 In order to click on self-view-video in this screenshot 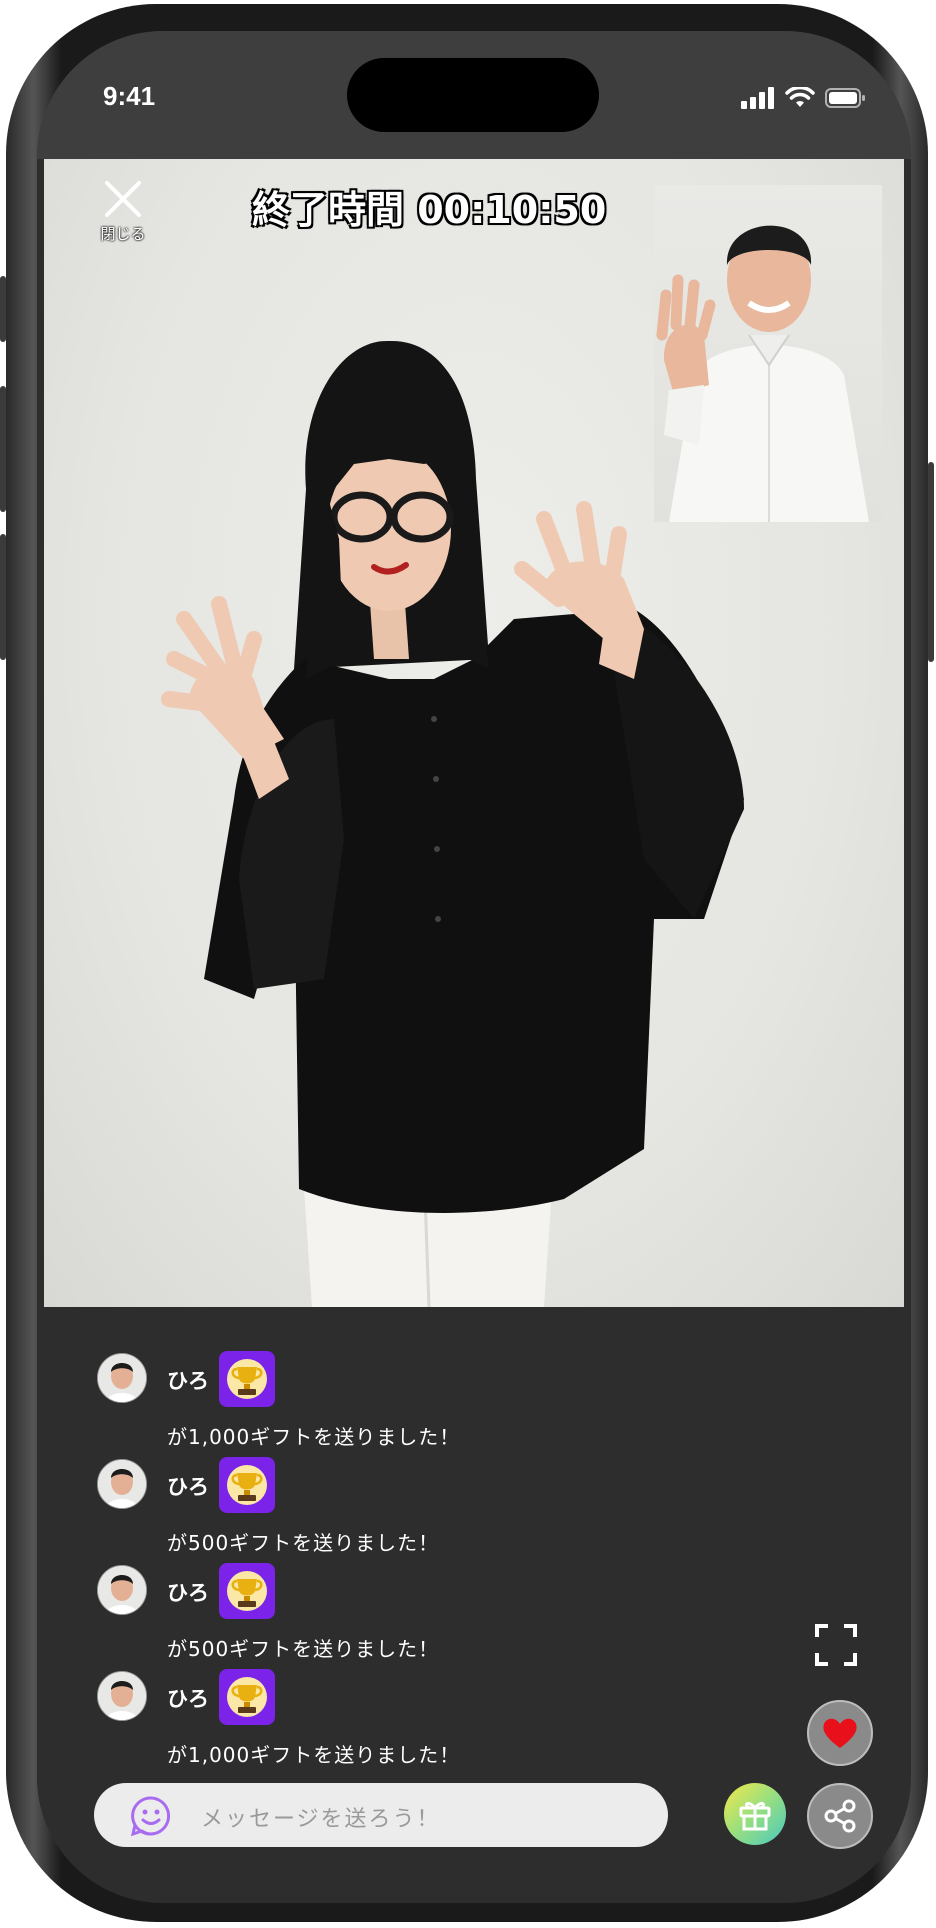, I will do `click(762, 373)`.